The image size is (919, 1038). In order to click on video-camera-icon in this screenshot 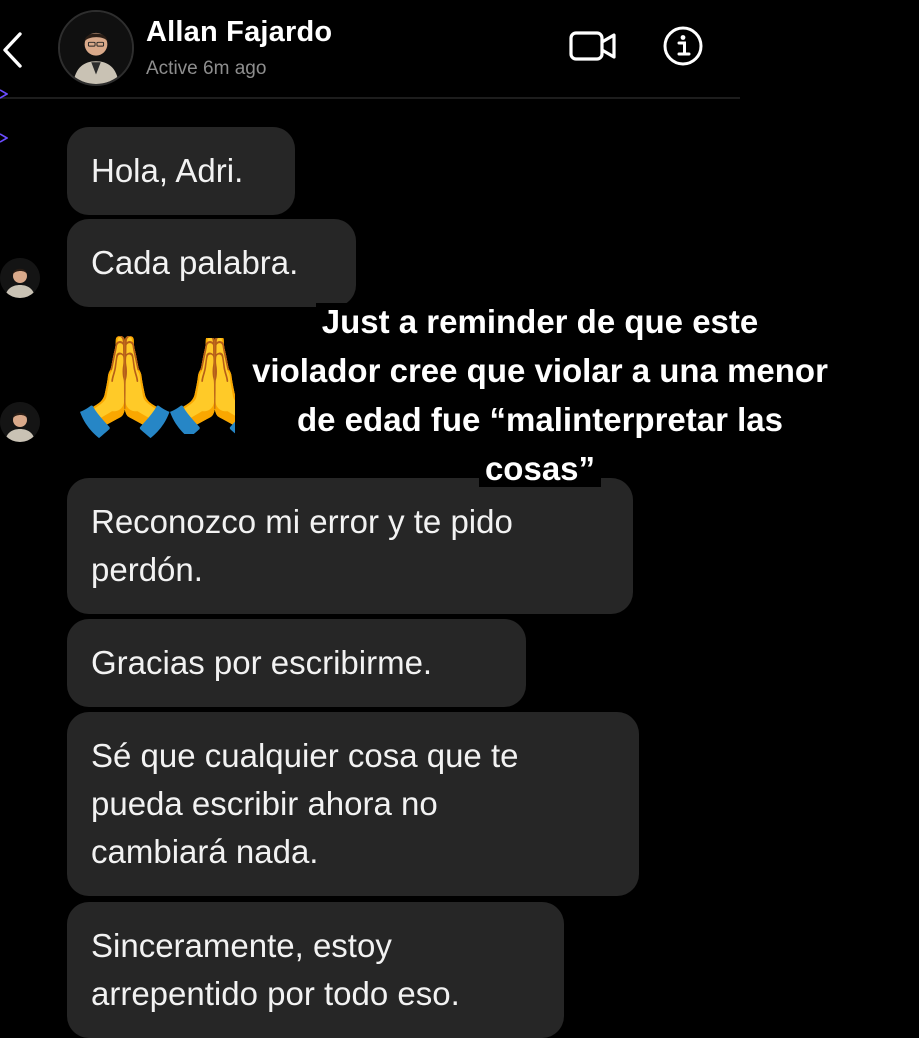, I will do `click(592, 46)`.